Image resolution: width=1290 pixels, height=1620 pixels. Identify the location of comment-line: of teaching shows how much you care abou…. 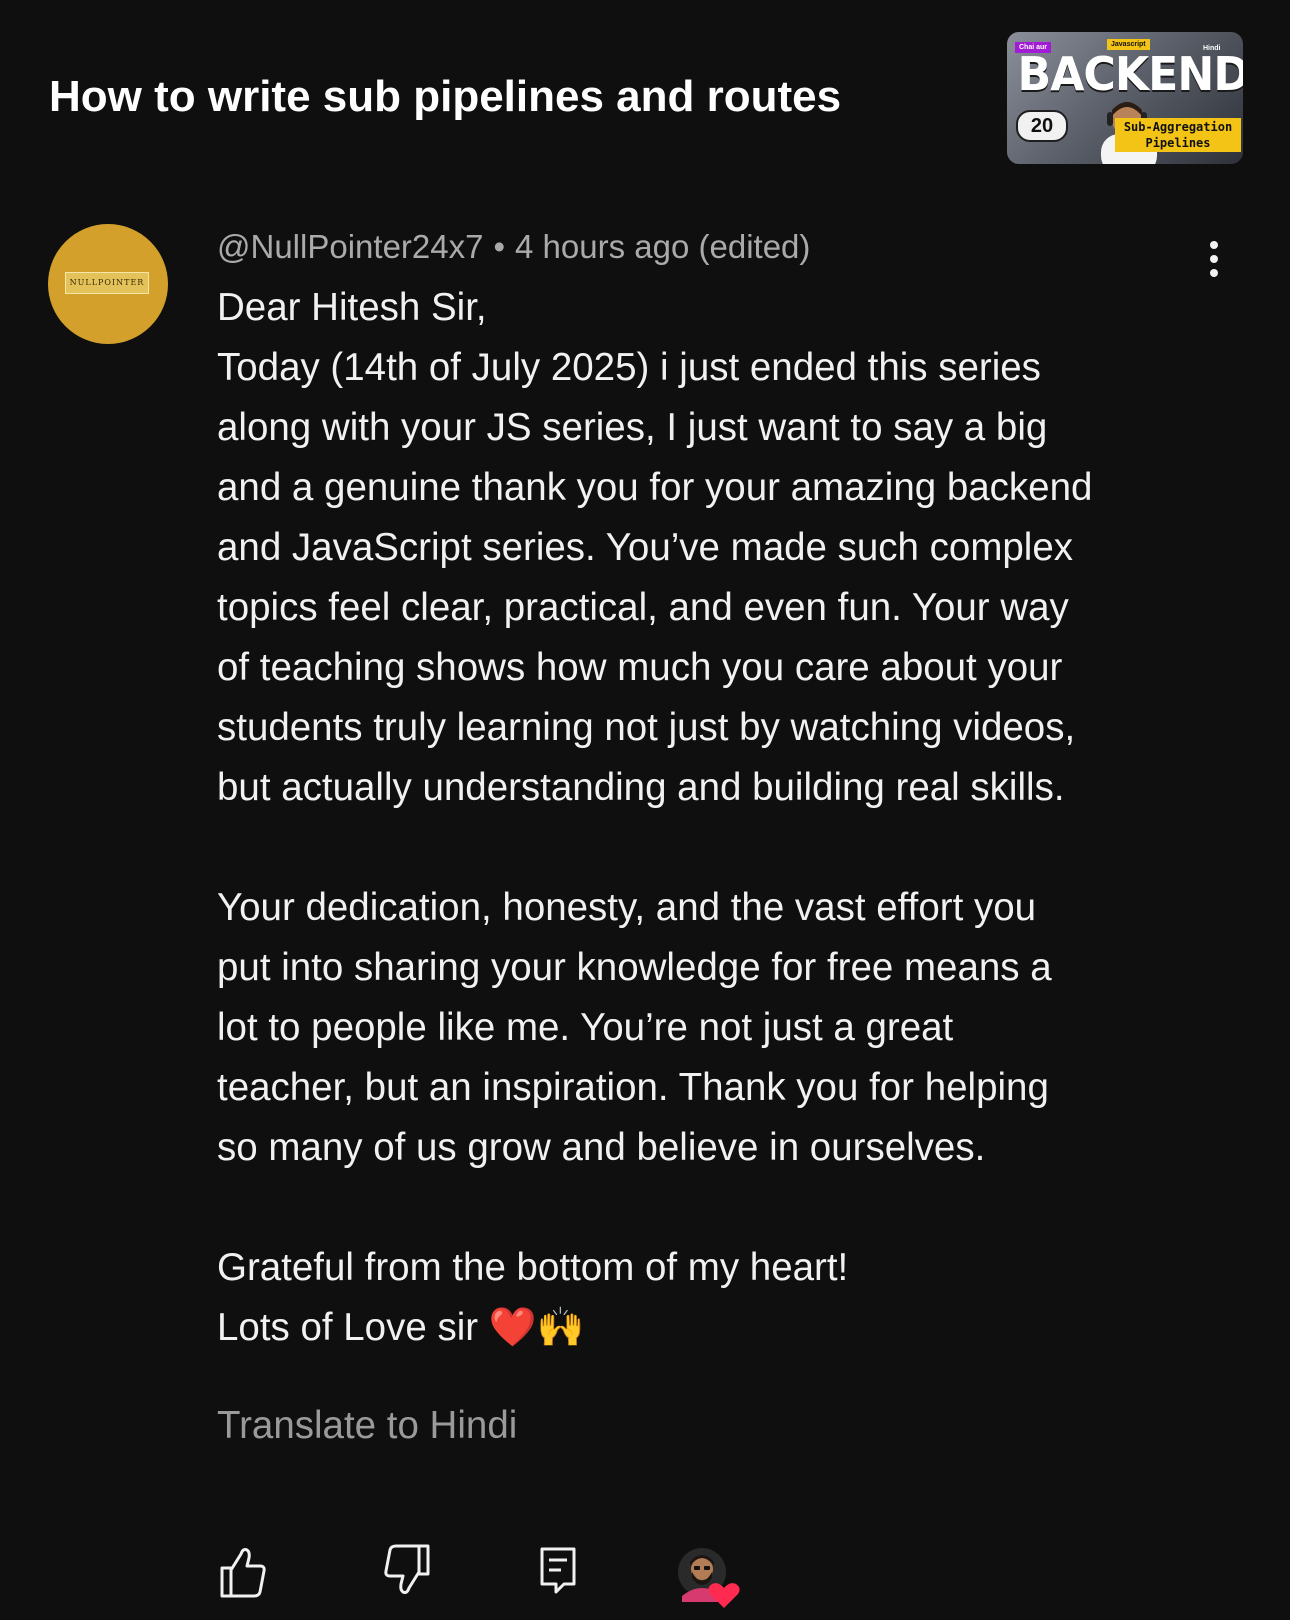
(640, 667).